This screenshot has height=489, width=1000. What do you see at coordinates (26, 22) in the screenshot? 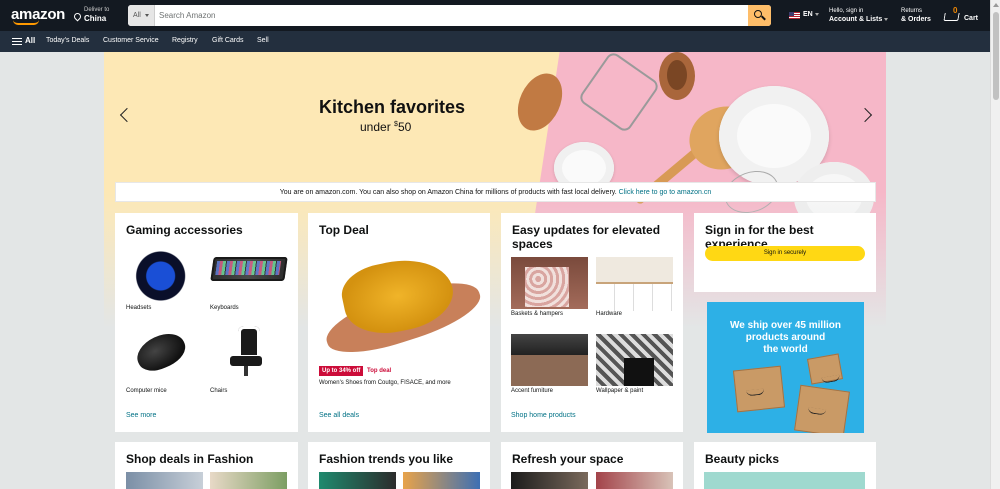
I see `amazon-logo-smile-icon` at bounding box center [26, 22].